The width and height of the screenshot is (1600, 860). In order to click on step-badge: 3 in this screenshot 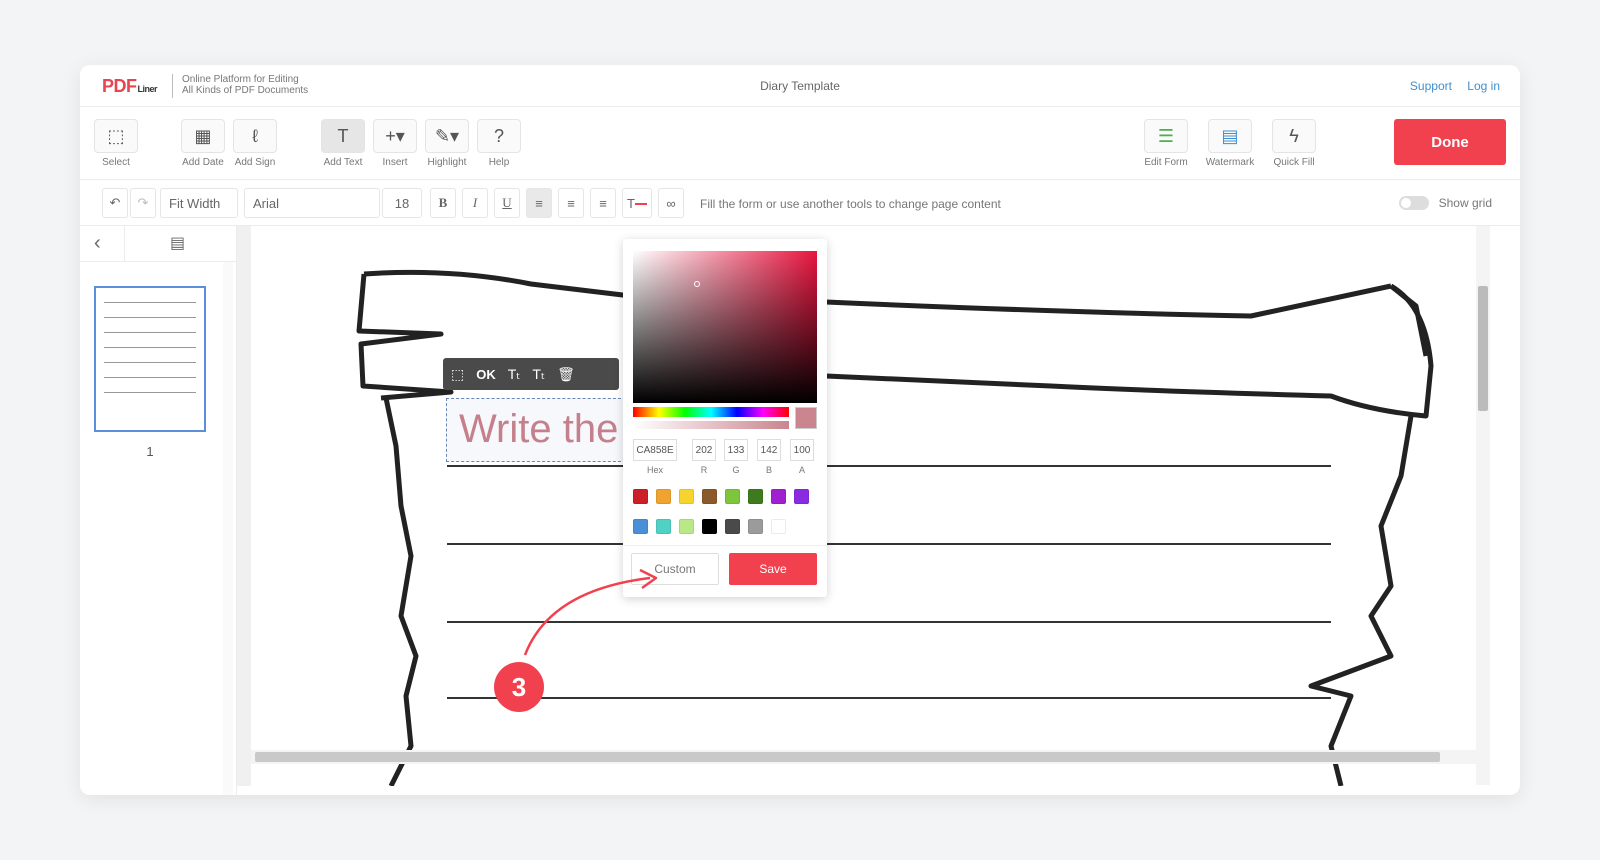, I will do `click(519, 687)`.